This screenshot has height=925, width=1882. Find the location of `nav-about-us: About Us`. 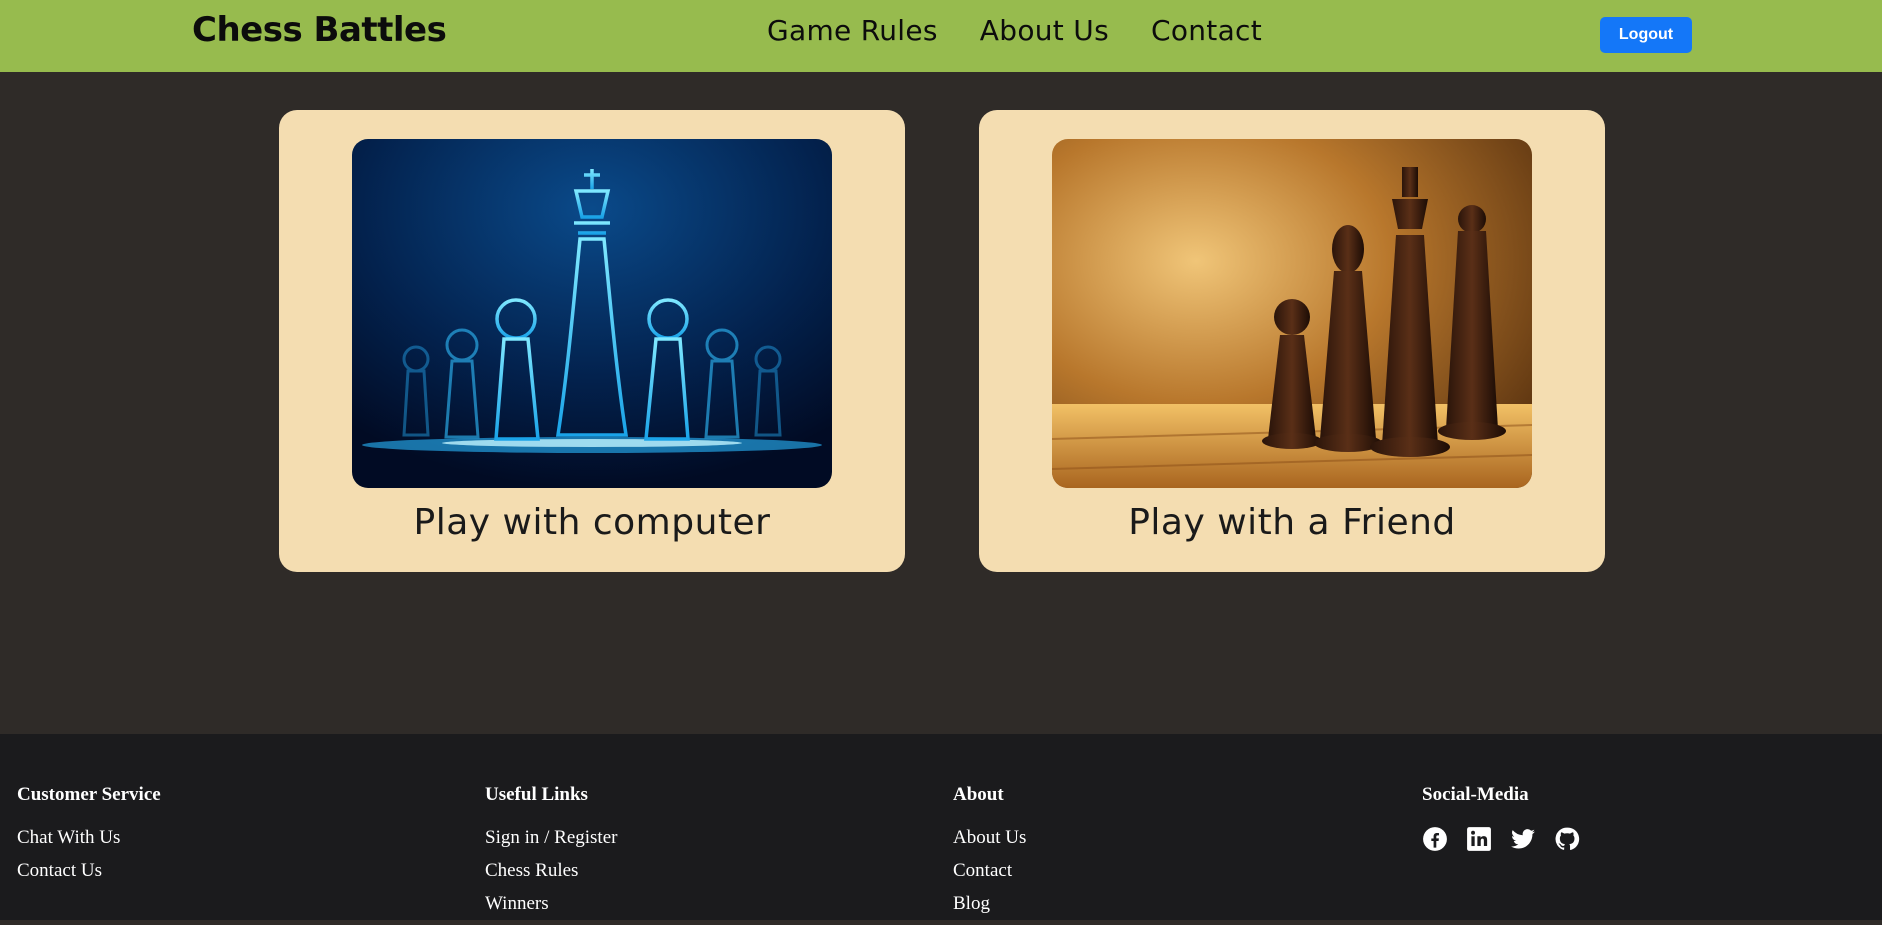

nav-about-us: About Us is located at coordinates (1044, 30).